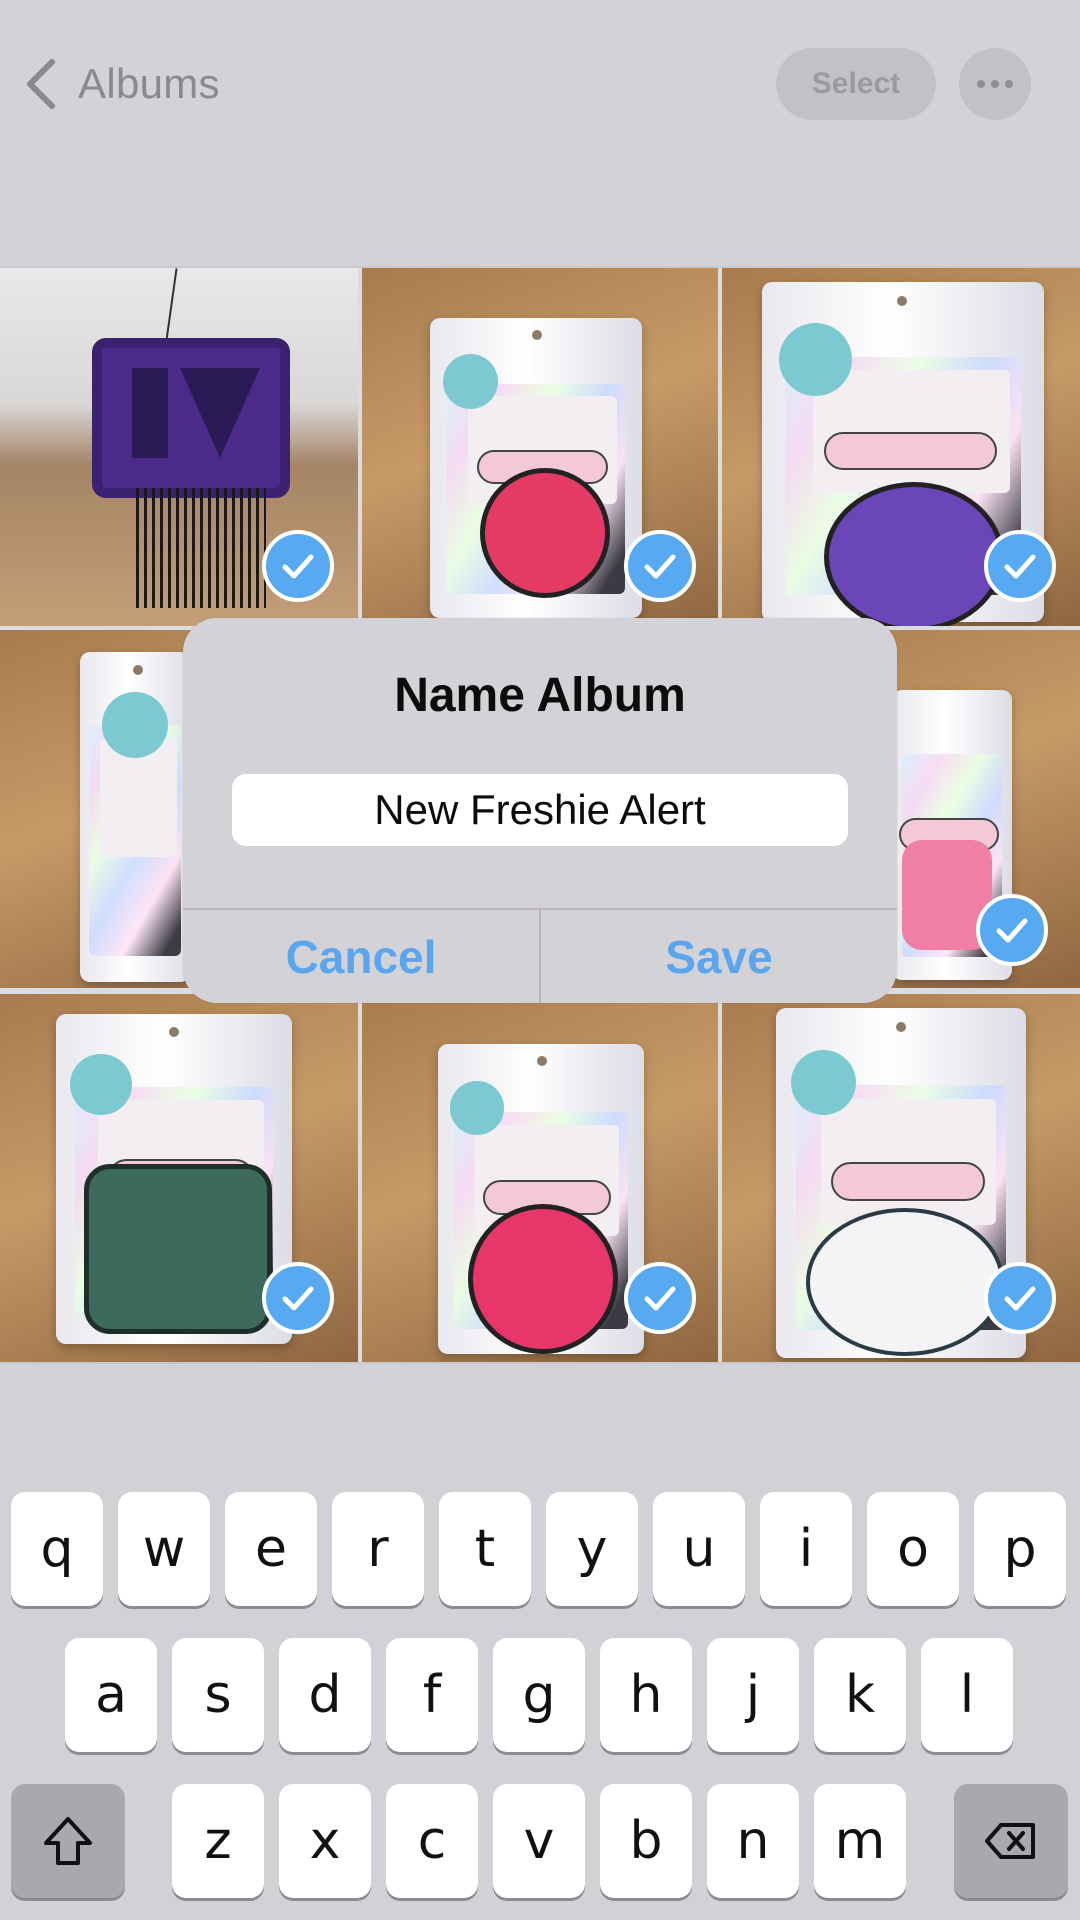 The image size is (1080, 1920). What do you see at coordinates (646, 1695) in the screenshot?
I see `key-h: h` at bounding box center [646, 1695].